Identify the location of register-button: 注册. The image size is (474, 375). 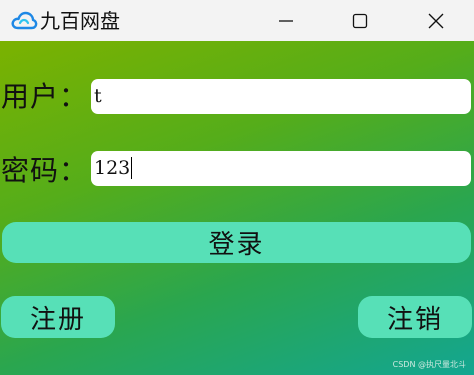
(58, 317).